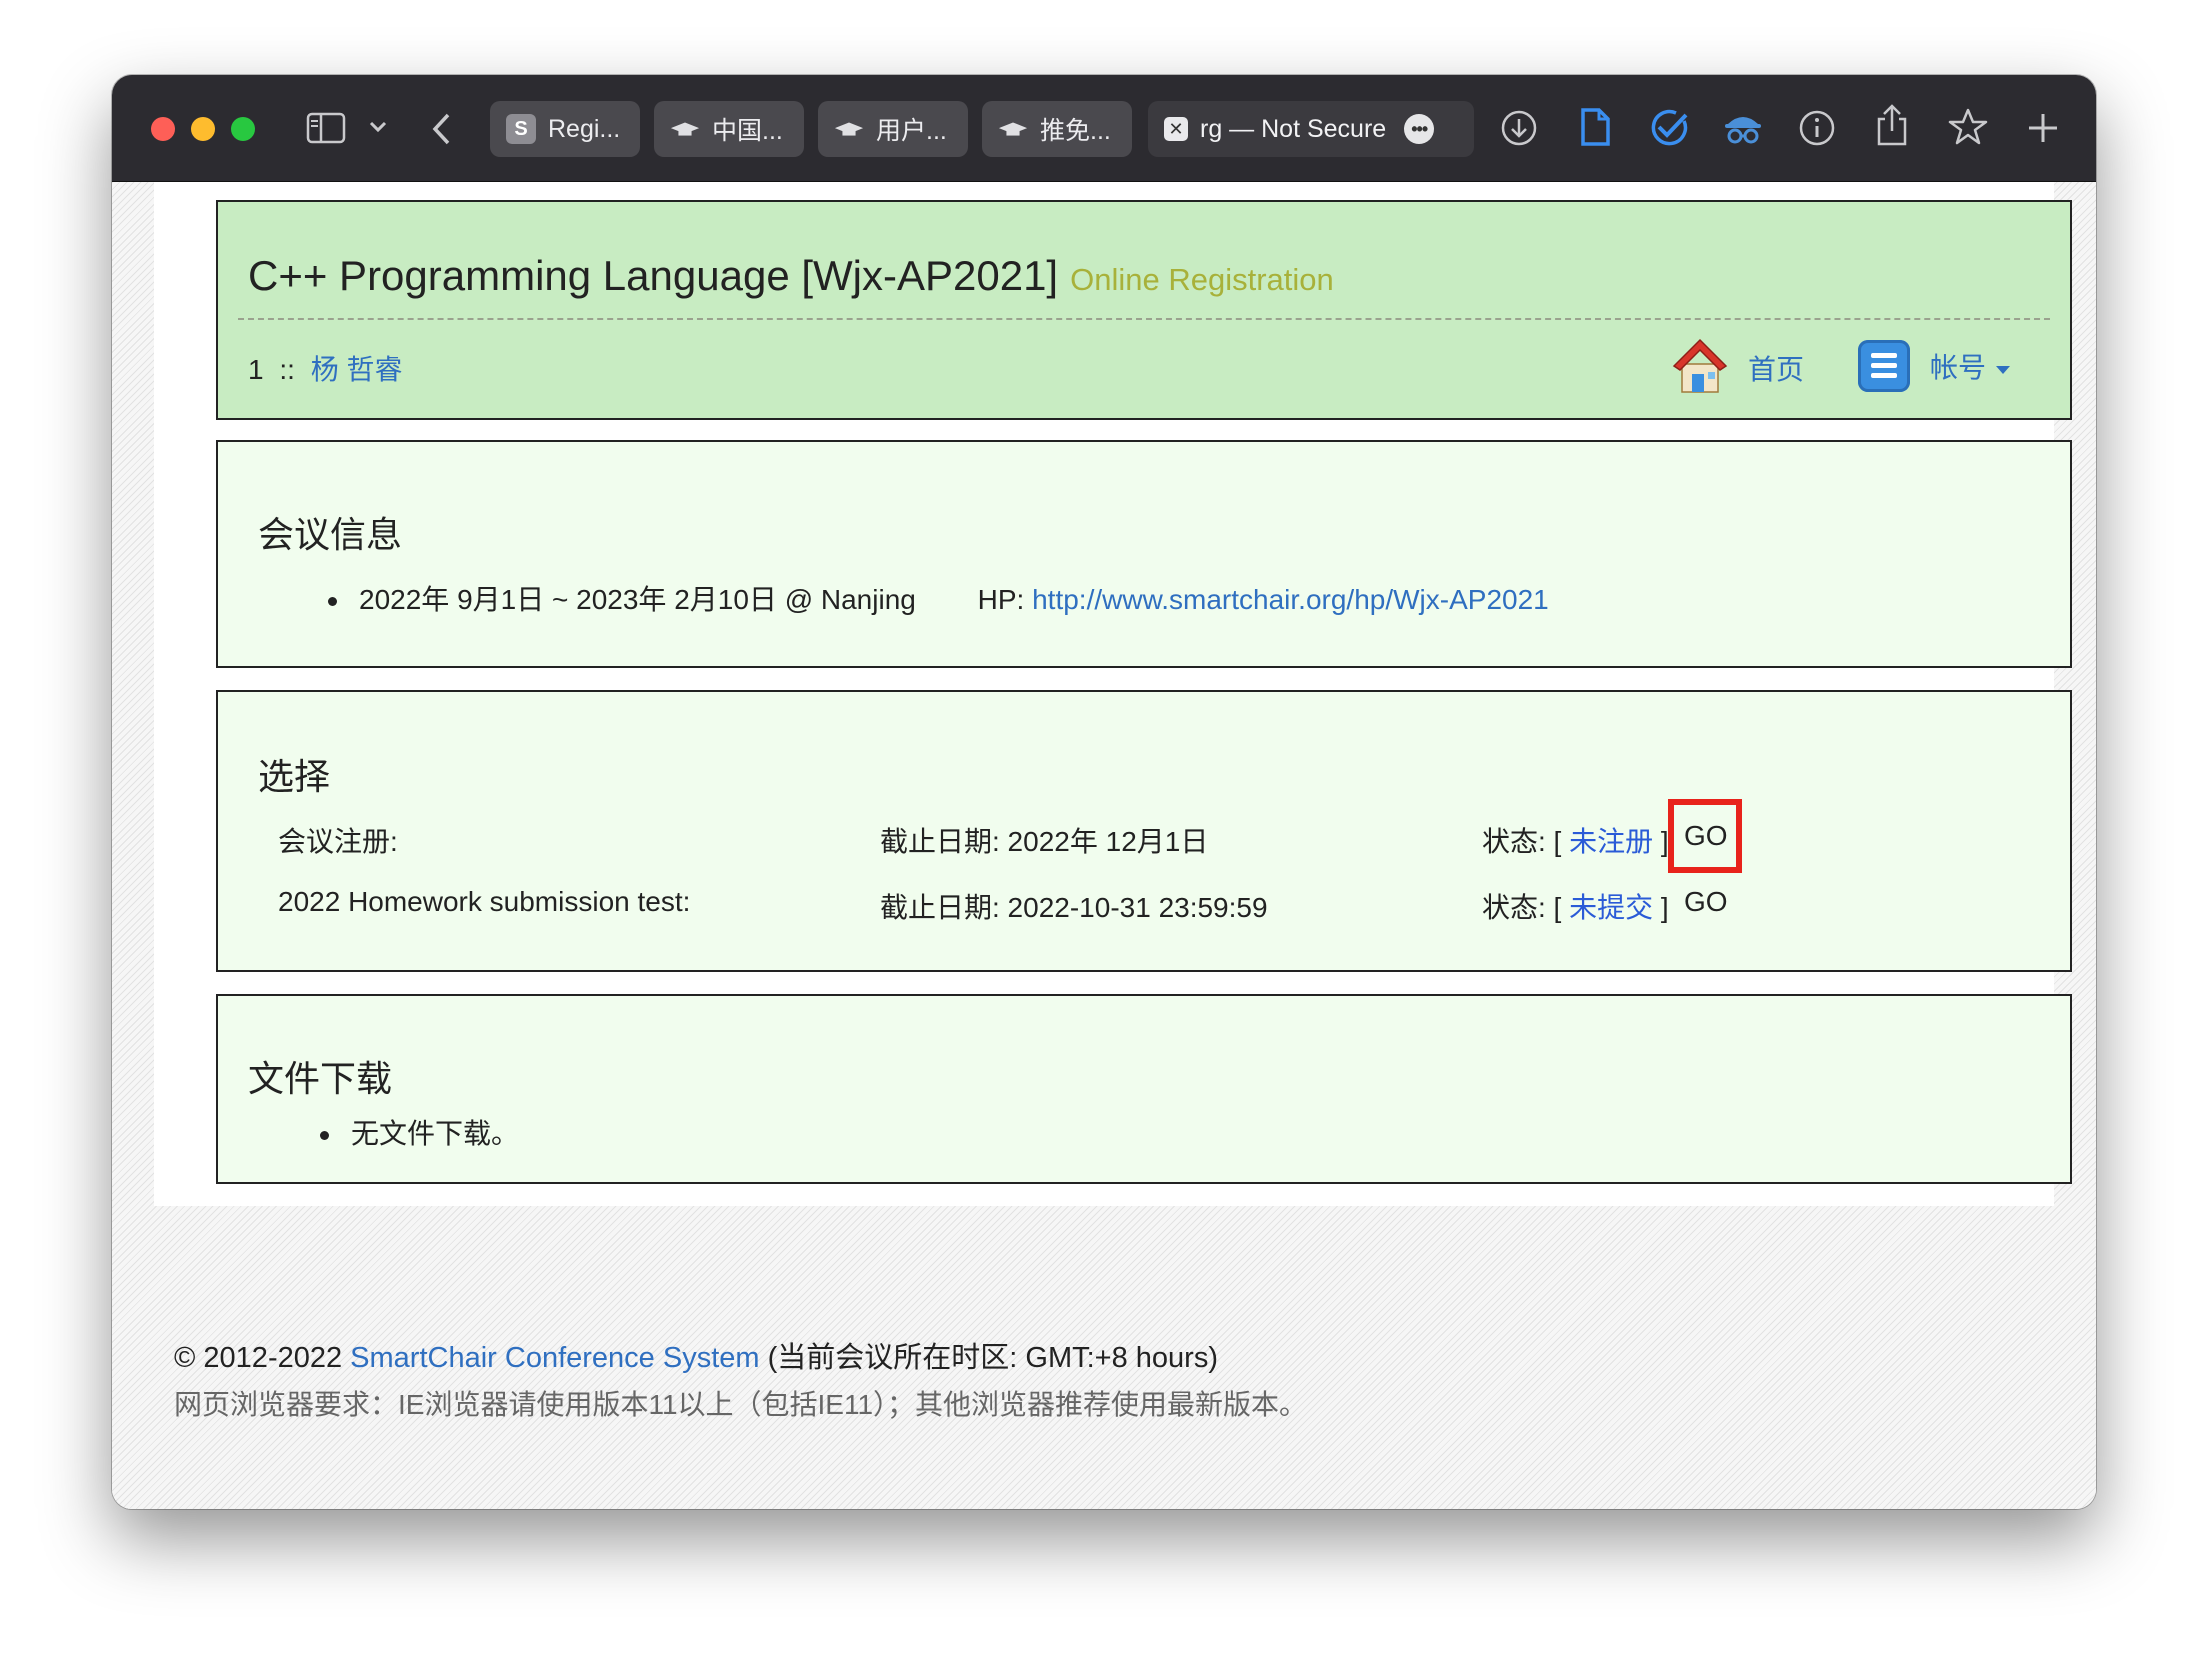 This screenshot has width=2208, height=1658. What do you see at coordinates (1290, 599) in the screenshot?
I see `homepage-link: http://www.smartchair.org/hp/Wjx-AP2021` at bounding box center [1290, 599].